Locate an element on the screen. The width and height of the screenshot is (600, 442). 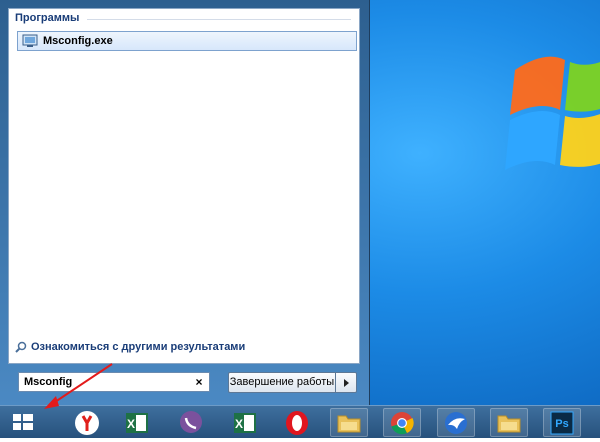
taskbar-photoshop: Ps is located at coordinates (562, 422).